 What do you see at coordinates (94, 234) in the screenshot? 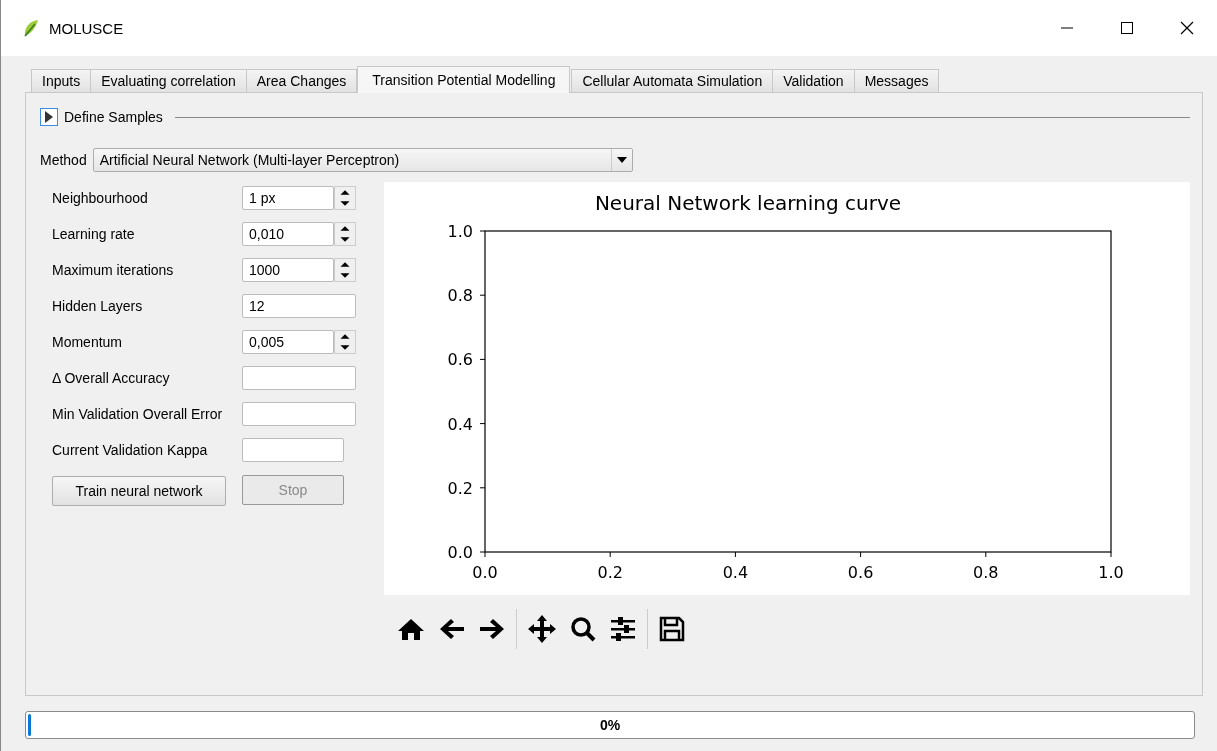
I see `field-label: Learning rate` at bounding box center [94, 234].